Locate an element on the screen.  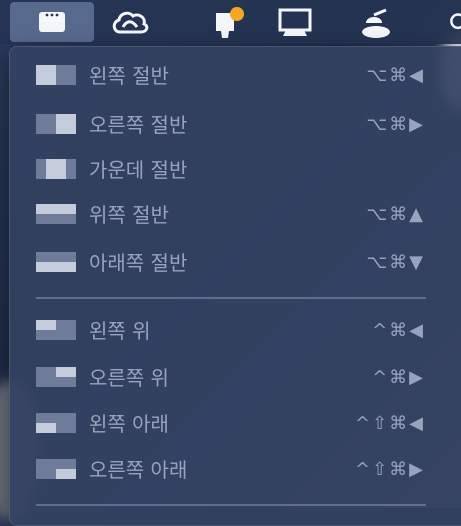
menu-item-right-half: 오른쪽 절반 ⌥⌘▶ is located at coordinates (224, 125).